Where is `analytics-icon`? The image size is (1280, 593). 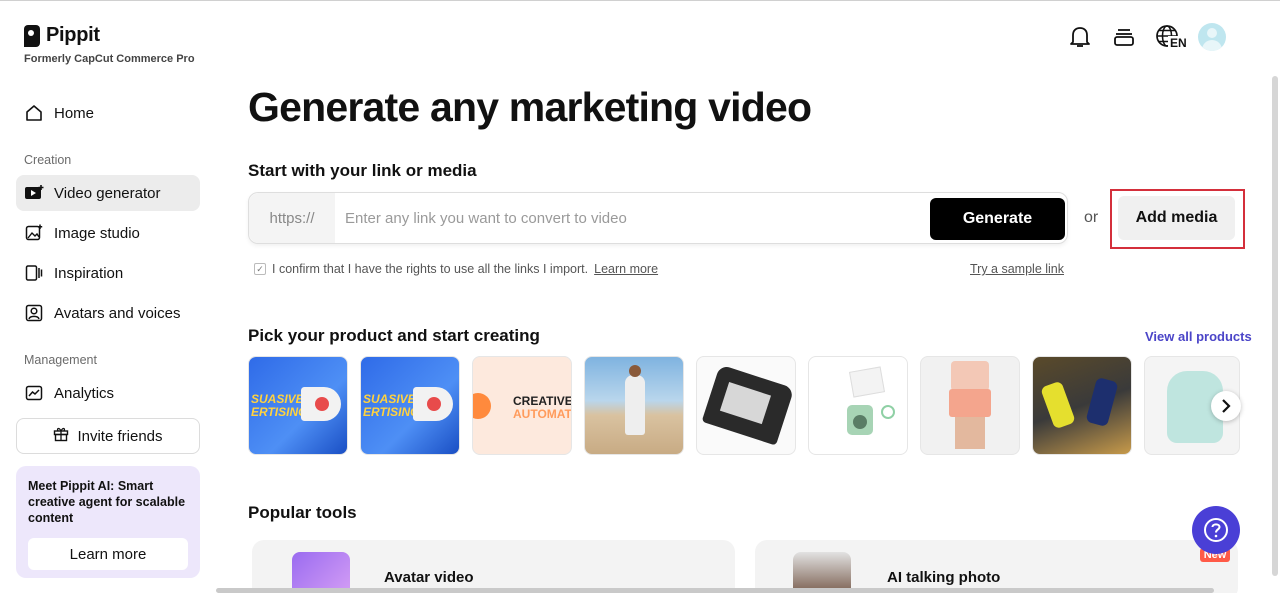
analytics-icon is located at coordinates (34, 393).